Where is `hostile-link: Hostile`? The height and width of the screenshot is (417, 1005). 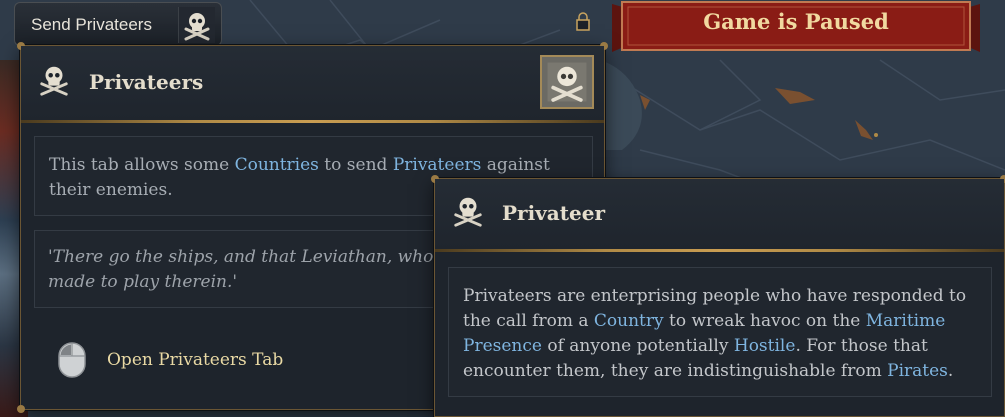 hostile-link: Hostile is located at coordinates (765, 346).